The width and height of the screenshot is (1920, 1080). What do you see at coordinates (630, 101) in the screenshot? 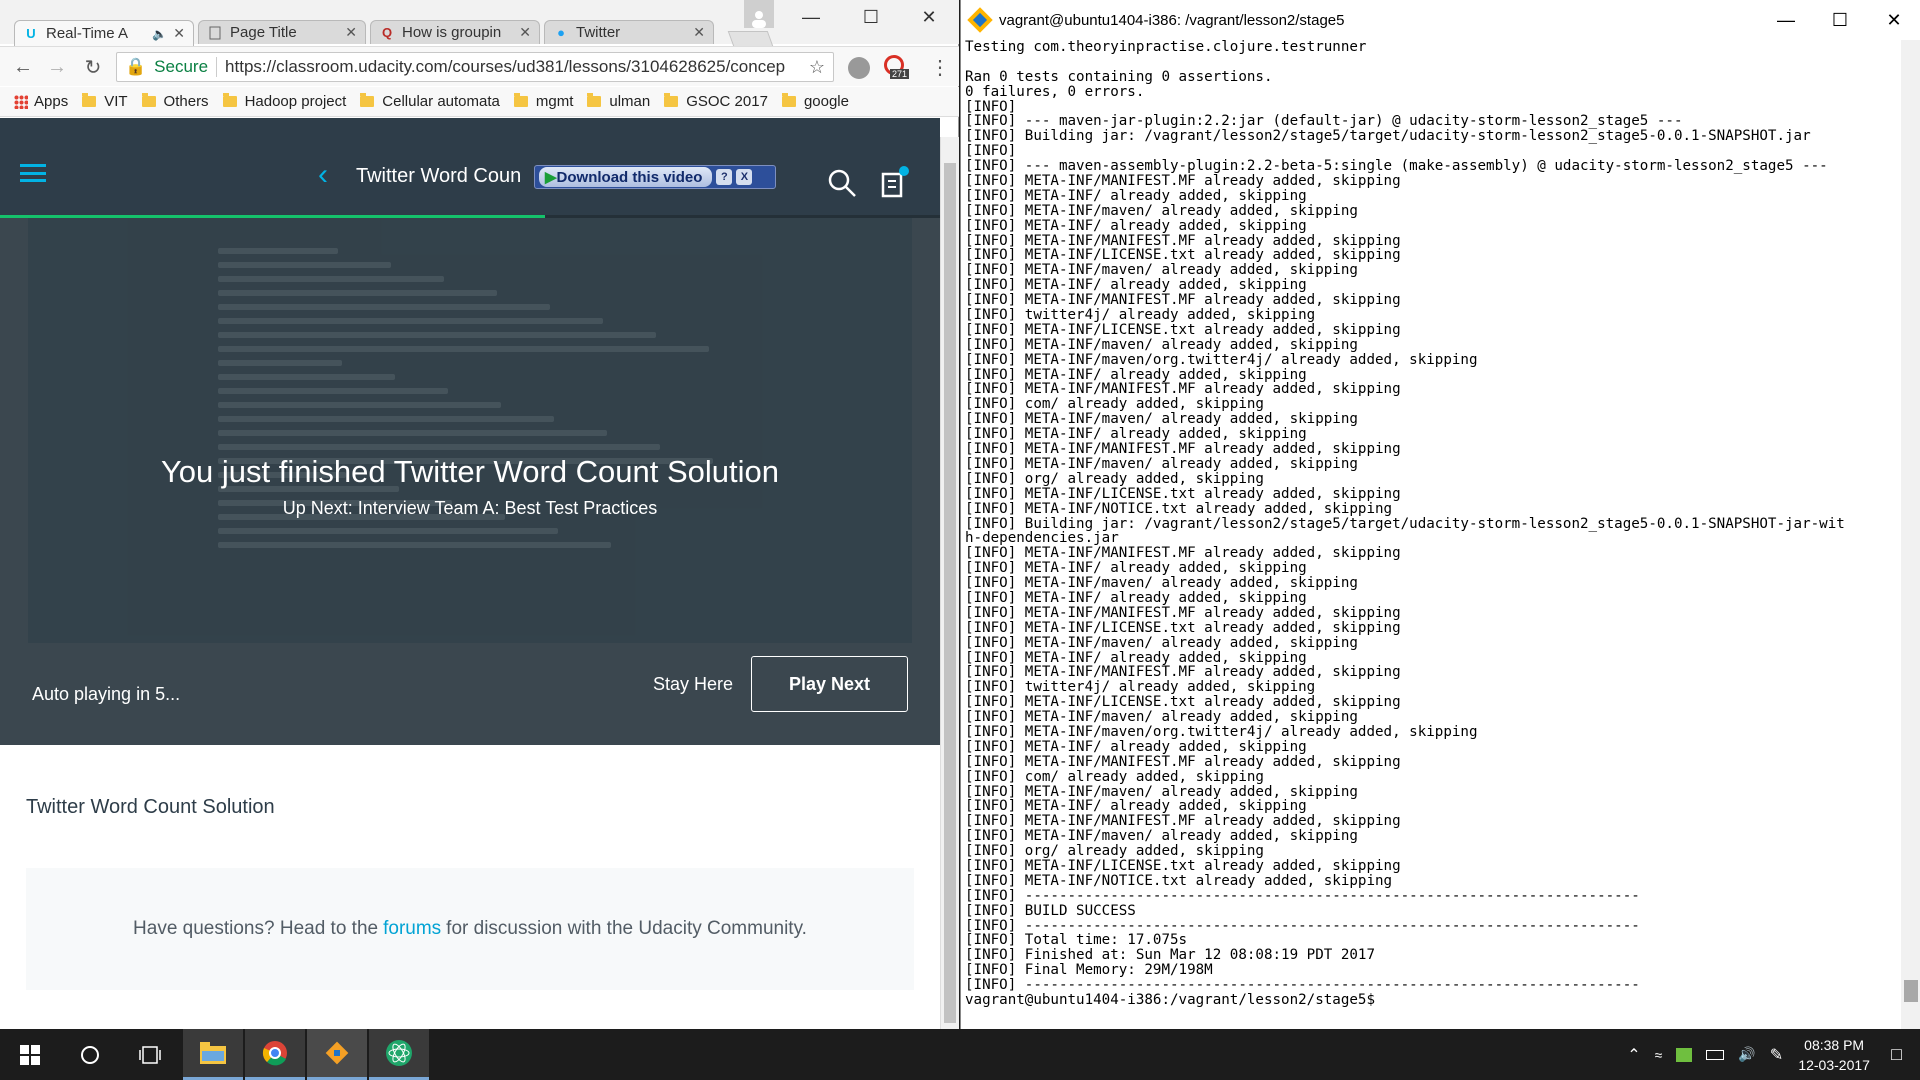
I see `bookmark-label: ulman` at bounding box center [630, 101].